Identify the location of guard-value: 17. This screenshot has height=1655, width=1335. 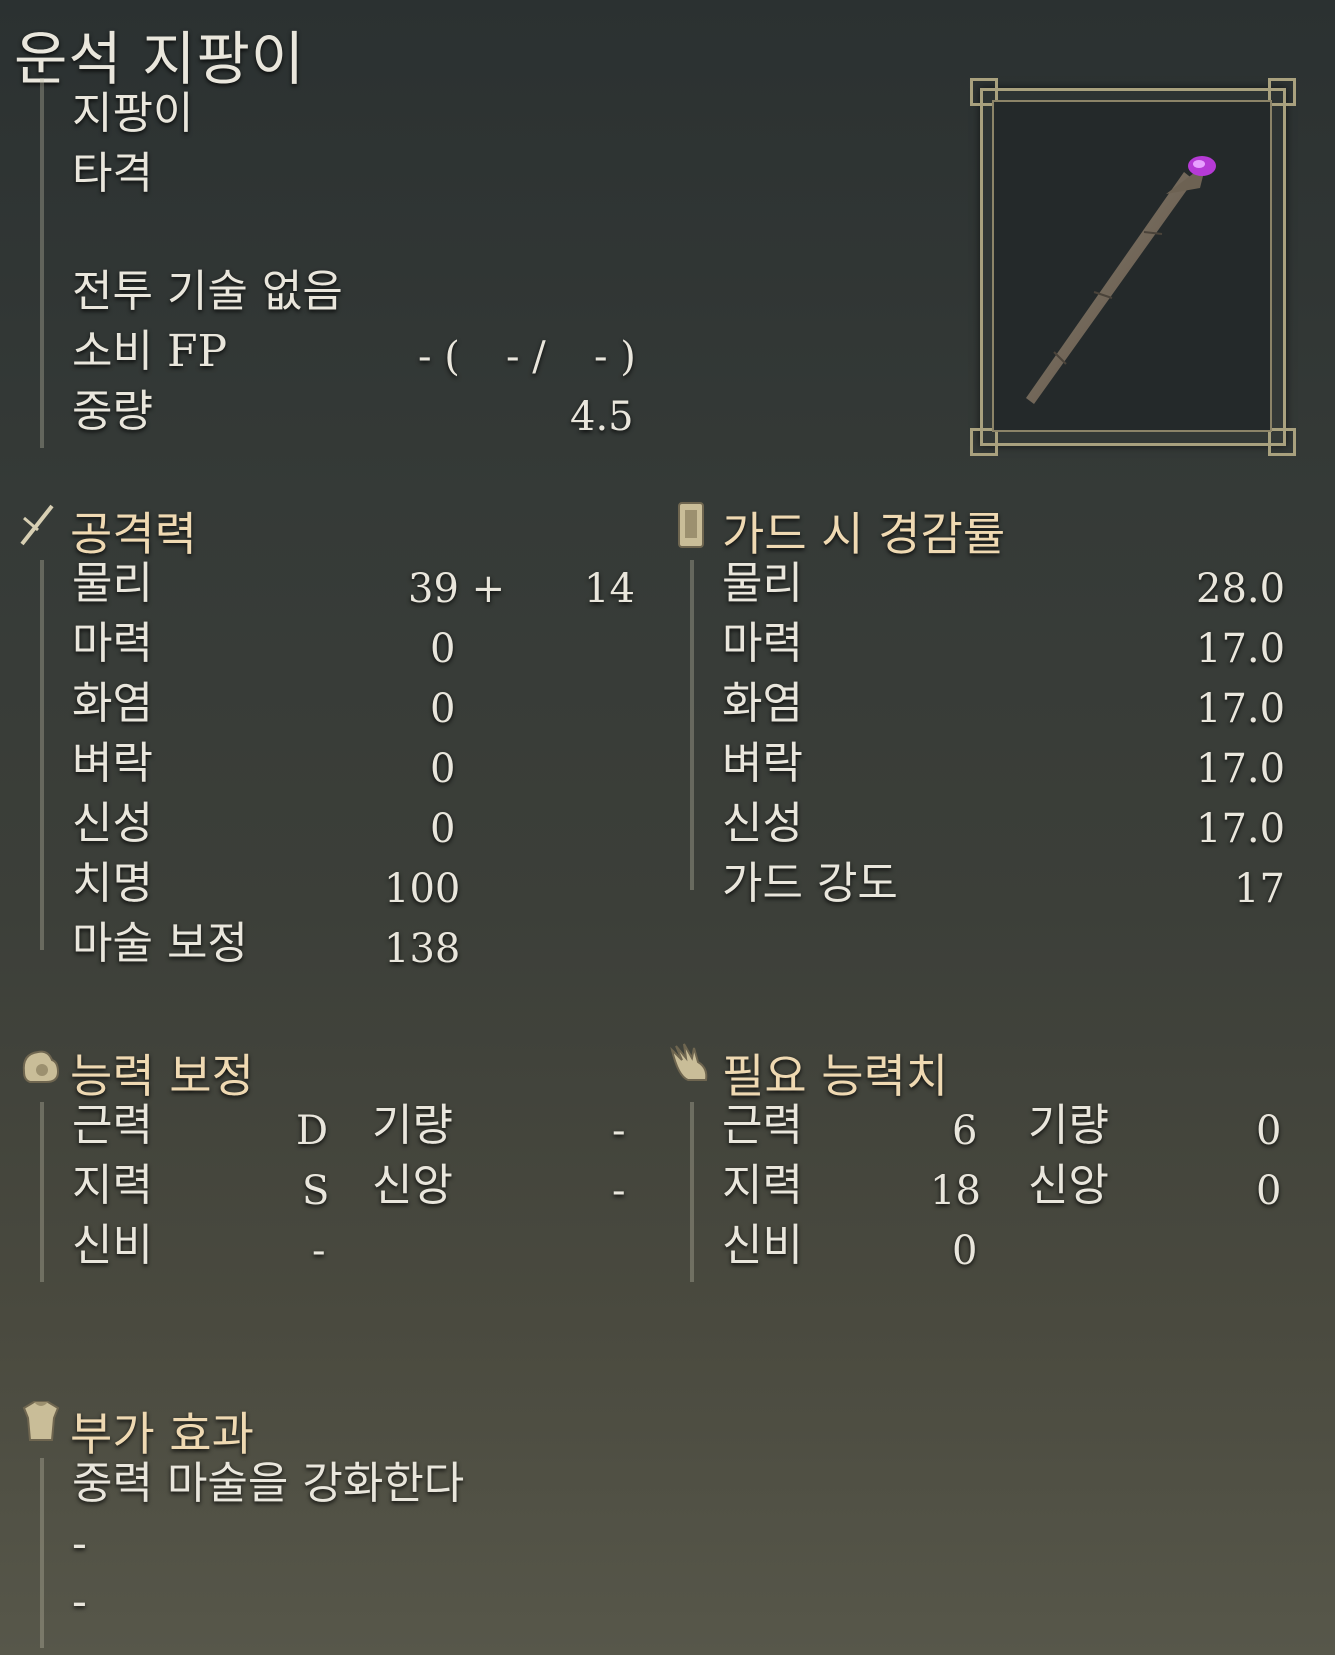
(1259, 889).